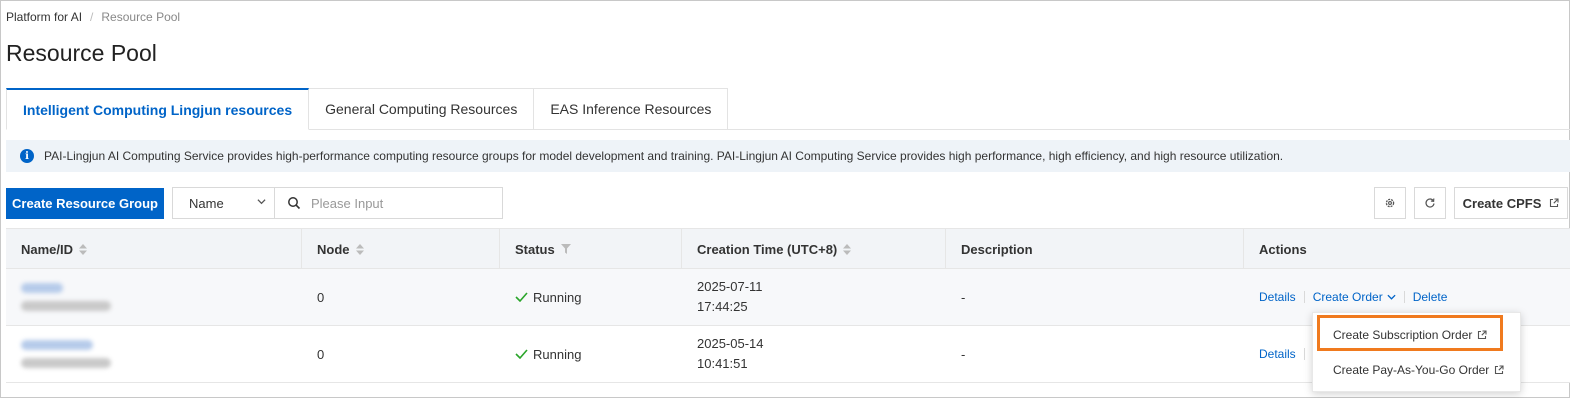 The image size is (1570, 398). What do you see at coordinates (730, 296) in the screenshot?
I see `creation-time-cell: 2025-07-11 17:44:25` at bounding box center [730, 296].